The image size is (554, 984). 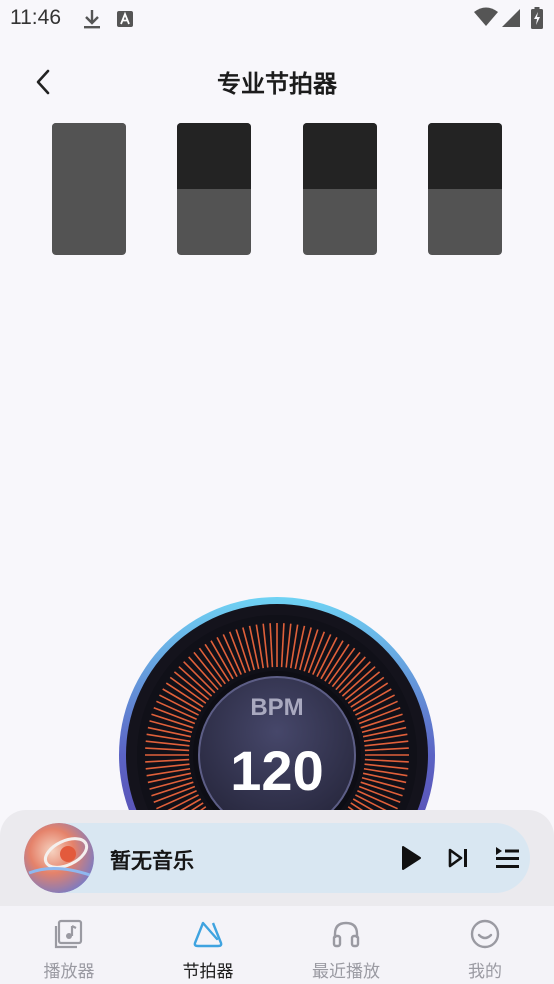 I want to click on album-art, so click(x=59, y=858).